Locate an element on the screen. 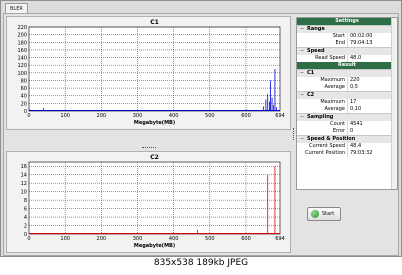  start-label: Start is located at coordinates (338, 36).